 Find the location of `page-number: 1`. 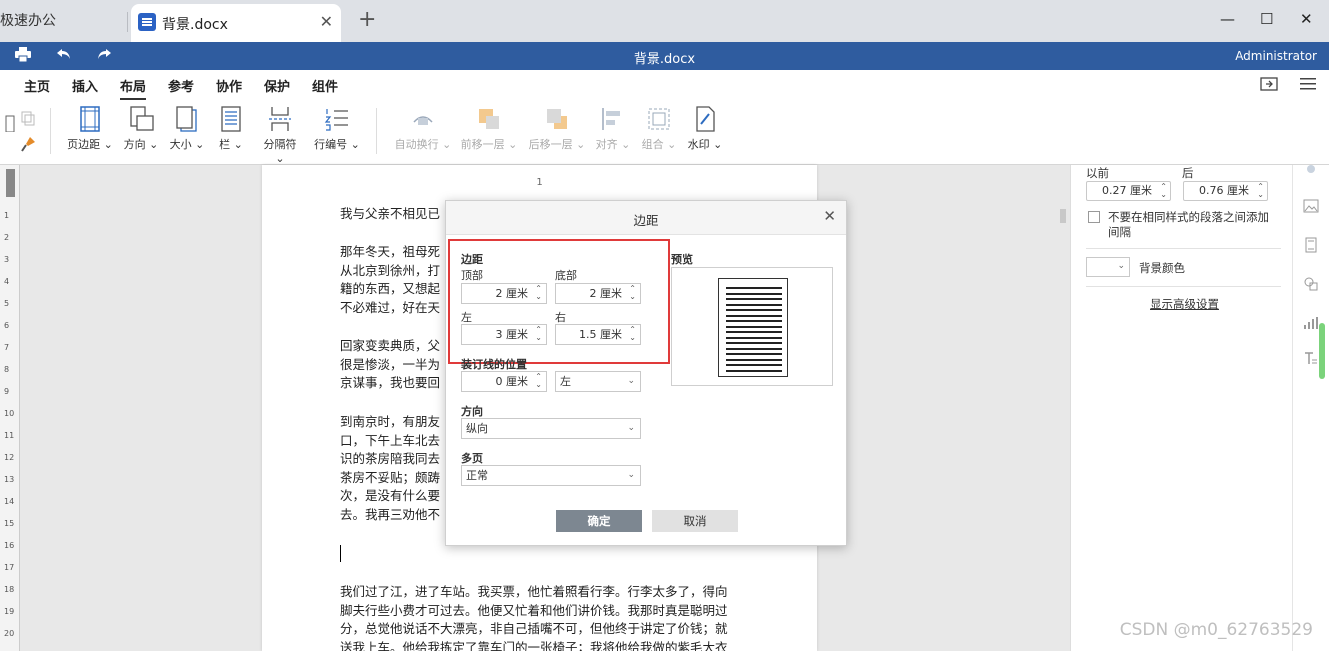

page-number: 1 is located at coordinates (539, 182).